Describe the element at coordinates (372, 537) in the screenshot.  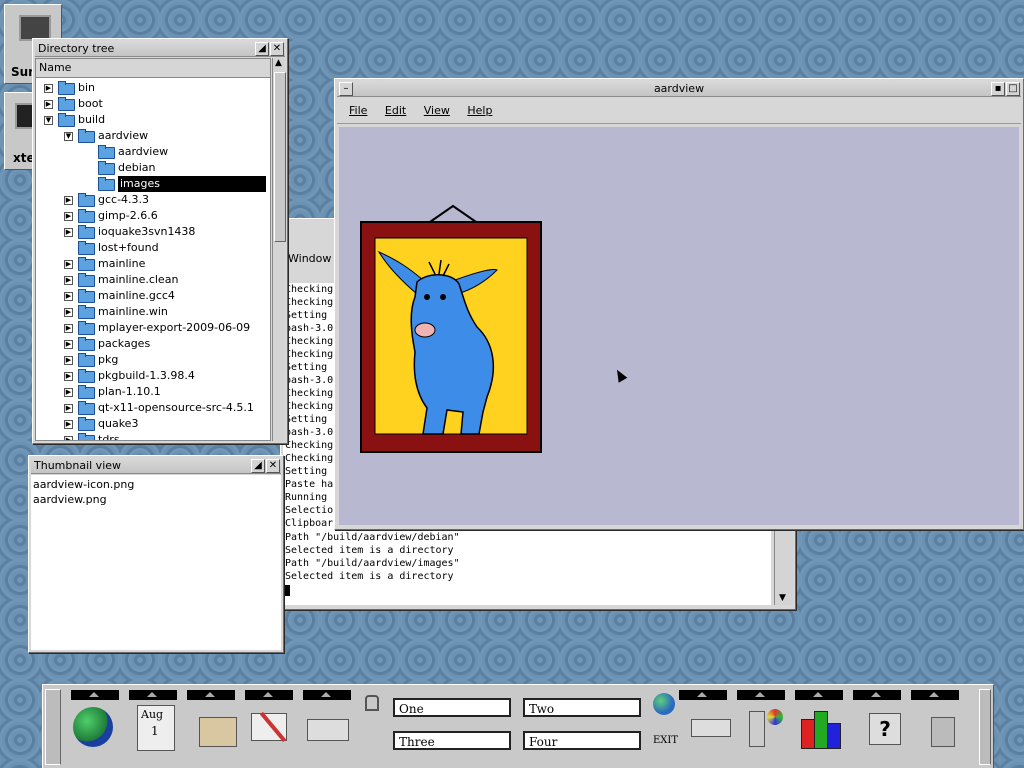
I see `terminal-line: Path "/build/aardview/debian"` at that location.